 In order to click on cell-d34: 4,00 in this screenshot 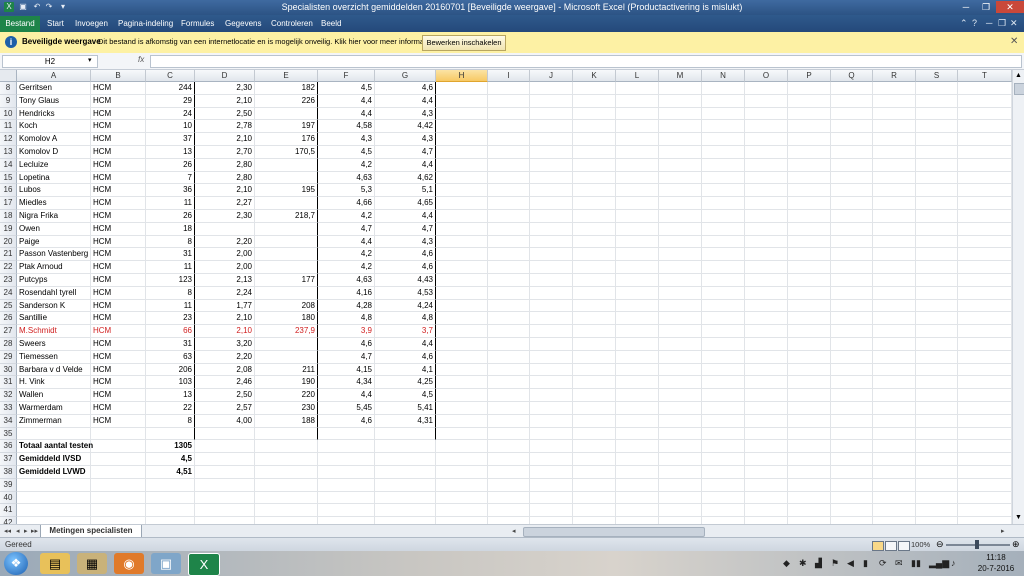, I will do `click(225, 421)`.